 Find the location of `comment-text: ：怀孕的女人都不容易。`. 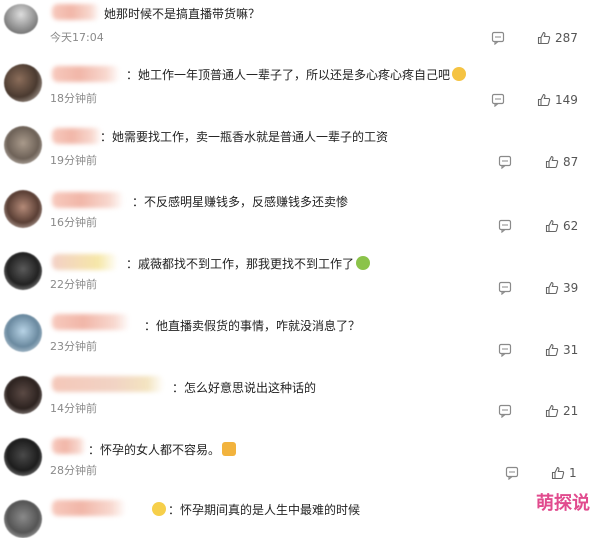

comment-text: ：怀孕的女人都不容易。 is located at coordinates (162, 450).